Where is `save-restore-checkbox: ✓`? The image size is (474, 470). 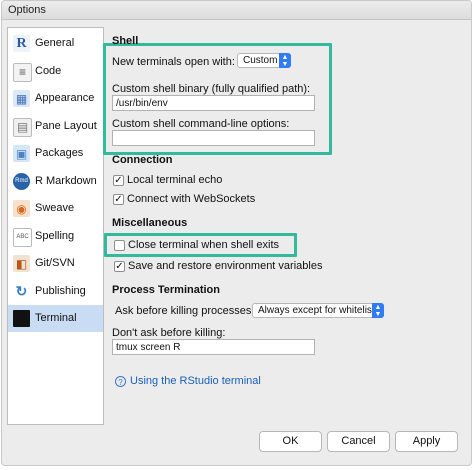
save-restore-checkbox: ✓ is located at coordinates (119, 266).